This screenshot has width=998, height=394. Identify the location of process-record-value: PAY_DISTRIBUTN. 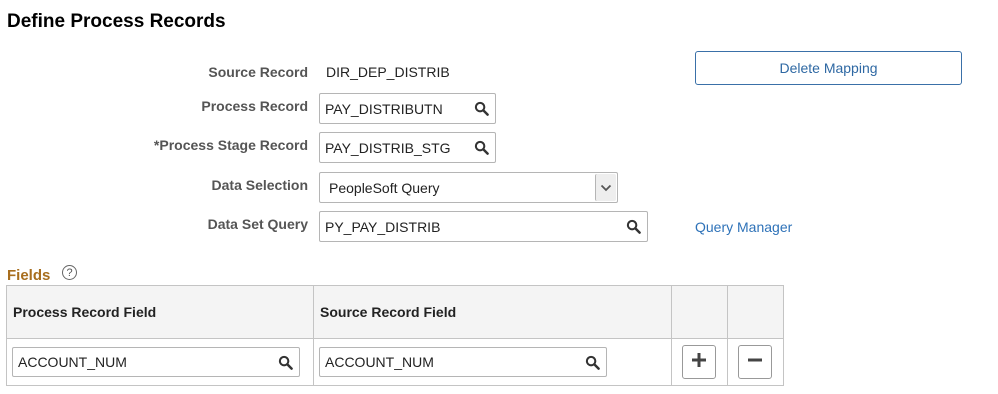
(384, 108).